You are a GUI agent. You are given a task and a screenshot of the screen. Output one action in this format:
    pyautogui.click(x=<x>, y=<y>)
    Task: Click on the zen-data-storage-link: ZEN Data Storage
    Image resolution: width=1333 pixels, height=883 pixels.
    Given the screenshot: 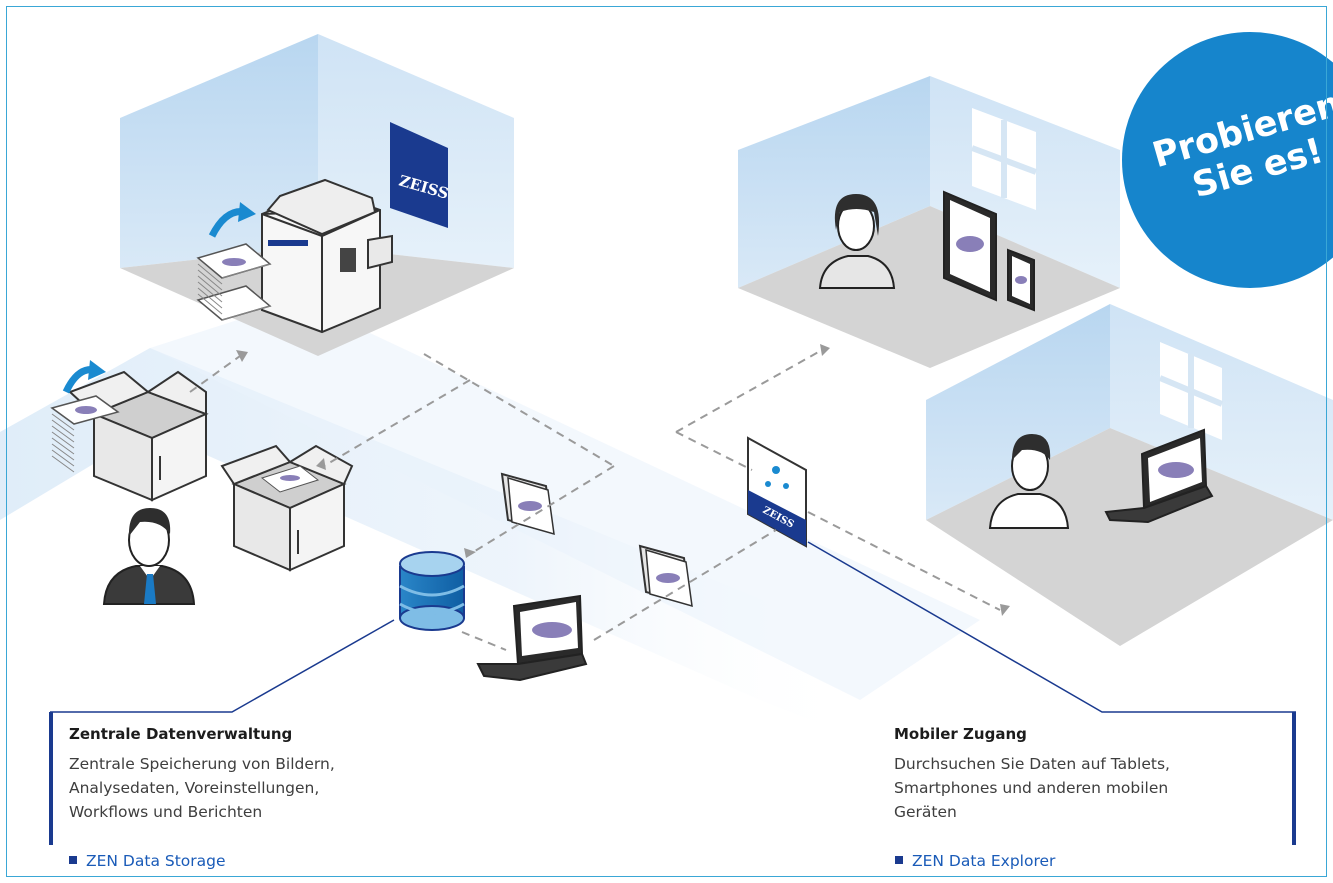 What is the action you would take?
    pyautogui.click(x=147, y=861)
    